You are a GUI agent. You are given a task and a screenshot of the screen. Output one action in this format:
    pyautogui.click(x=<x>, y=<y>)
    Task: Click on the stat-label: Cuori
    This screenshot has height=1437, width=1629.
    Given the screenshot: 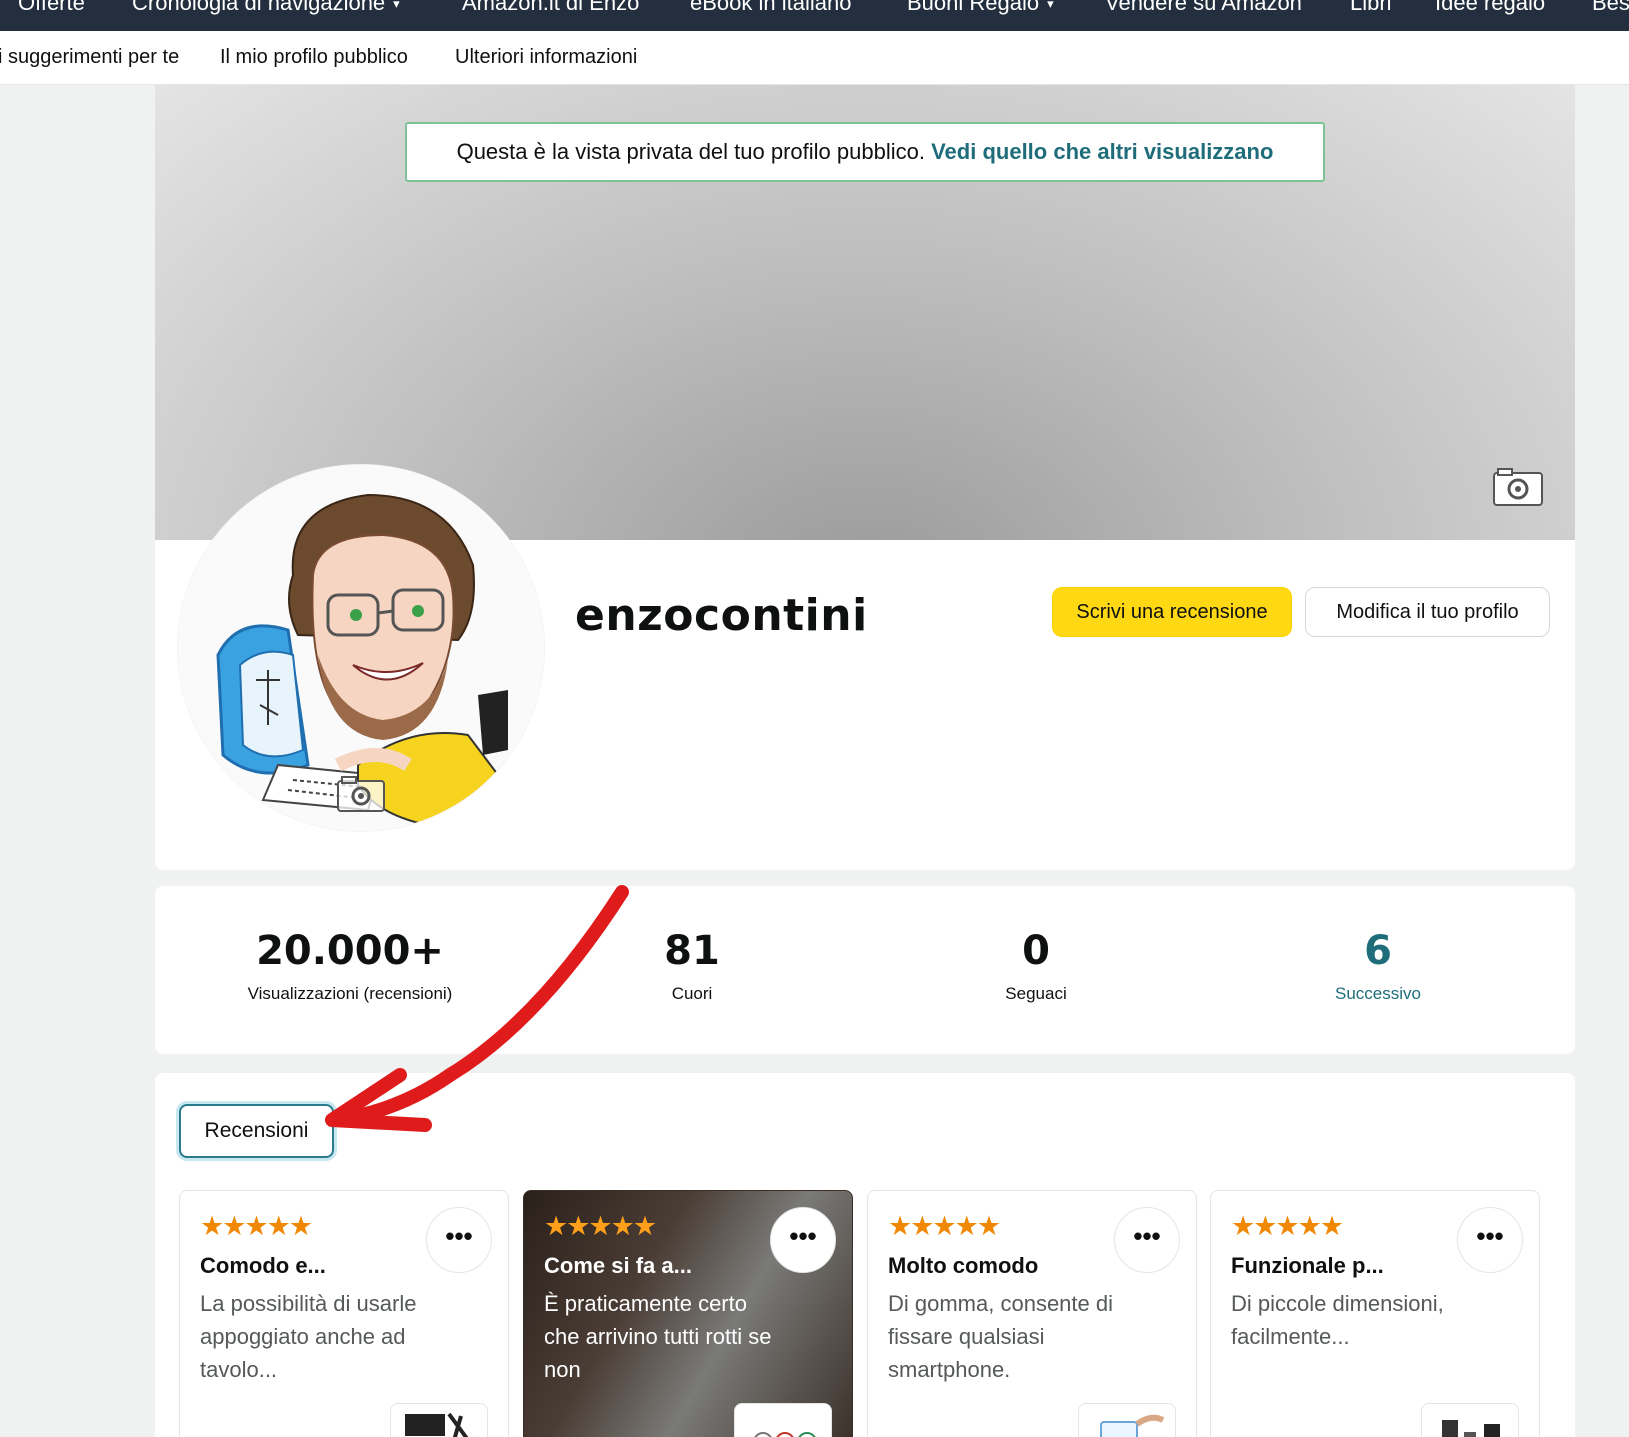 What is the action you would take?
    pyautogui.click(x=692, y=993)
    